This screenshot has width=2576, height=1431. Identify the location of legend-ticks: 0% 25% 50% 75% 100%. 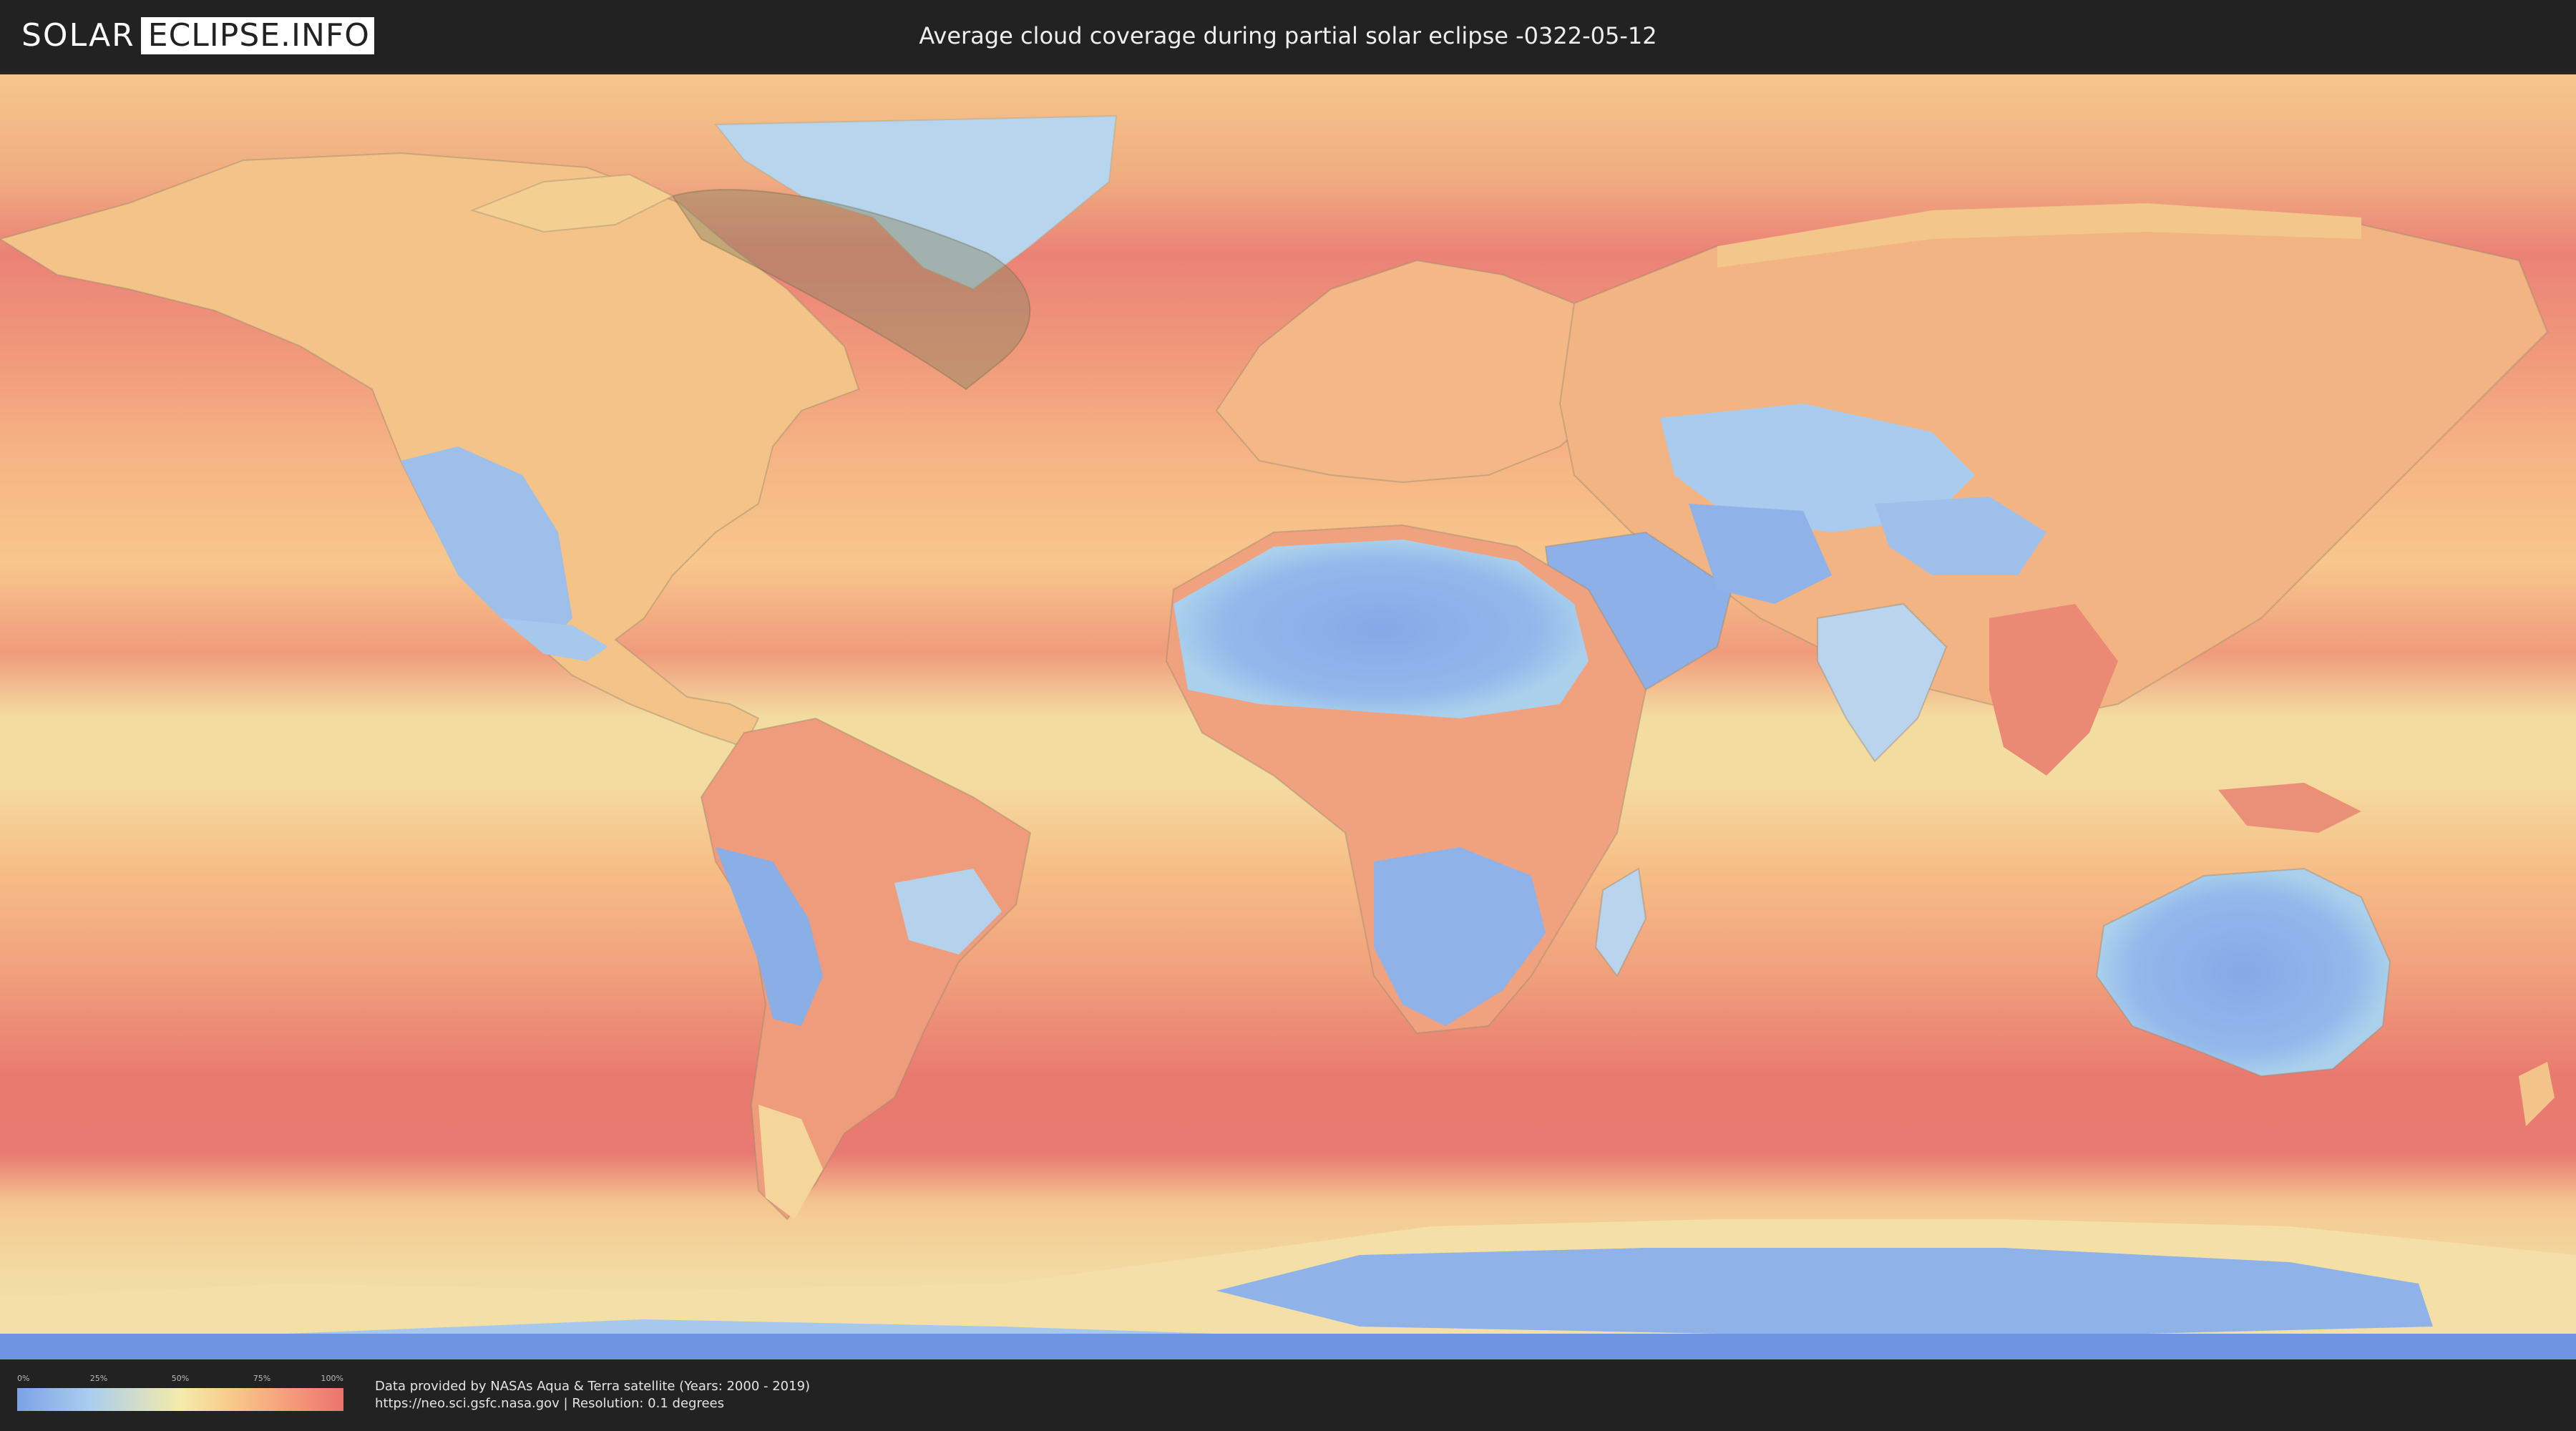
(180, 1379).